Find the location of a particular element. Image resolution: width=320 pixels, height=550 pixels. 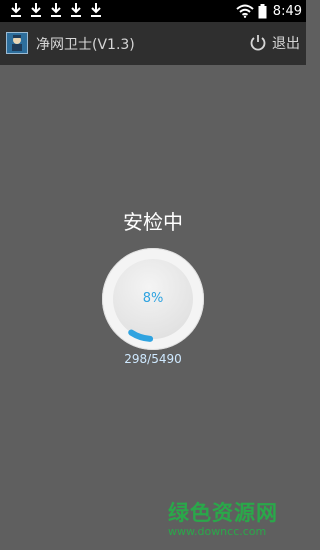

logout-button: 退出 is located at coordinates (274, 43).